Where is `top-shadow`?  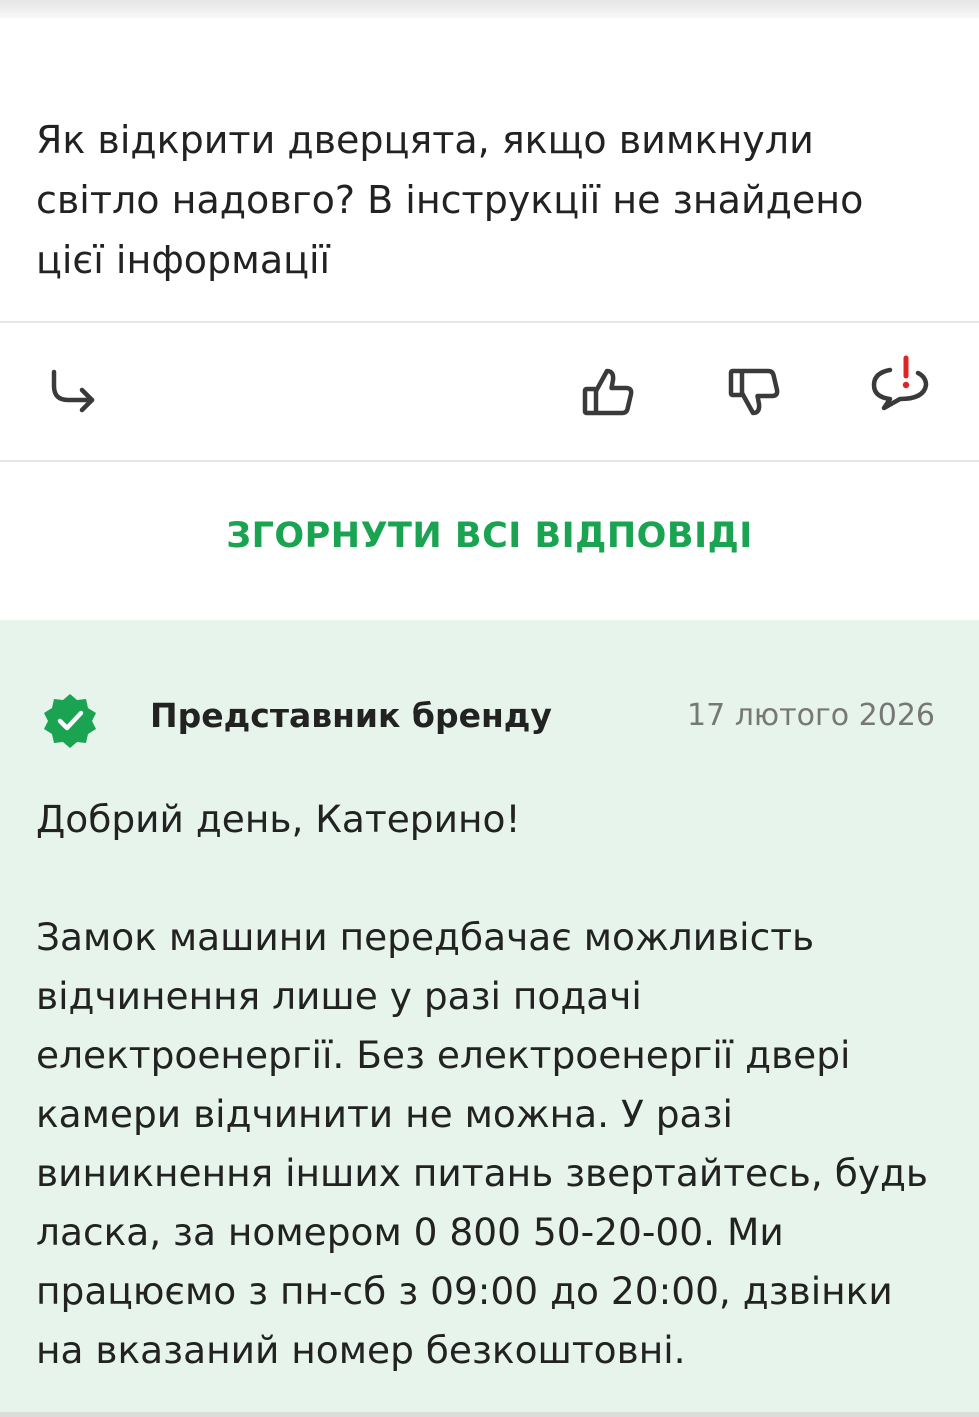
top-shadow is located at coordinates (489, 9).